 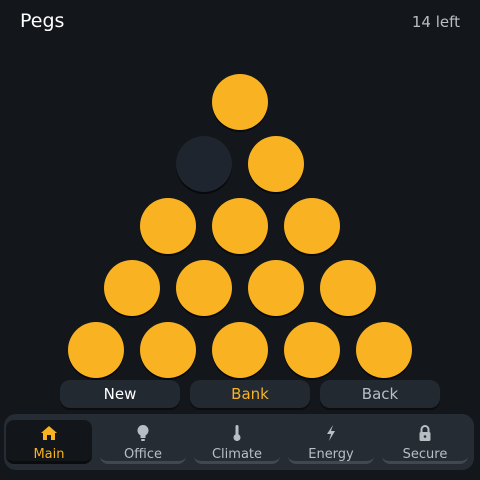 I want to click on bank-button: Bank, so click(x=250, y=394).